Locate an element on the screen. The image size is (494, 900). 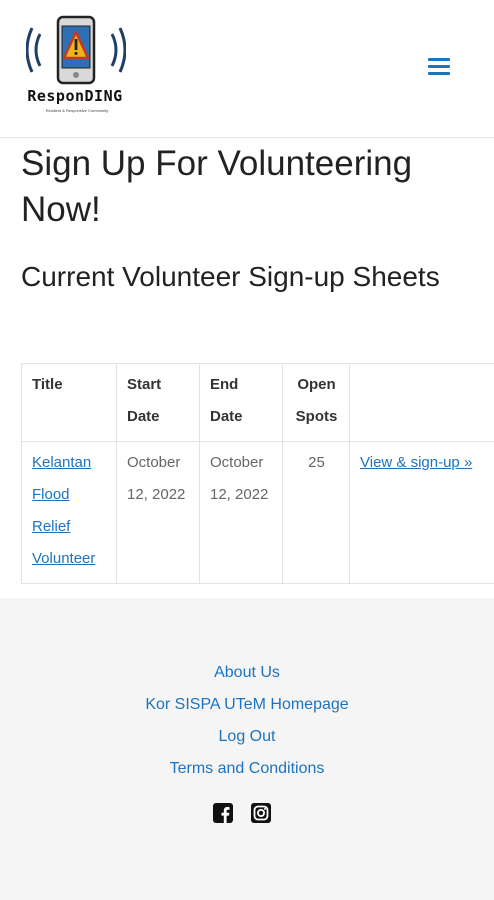
column-header-end-date: End Date is located at coordinates (241, 402).